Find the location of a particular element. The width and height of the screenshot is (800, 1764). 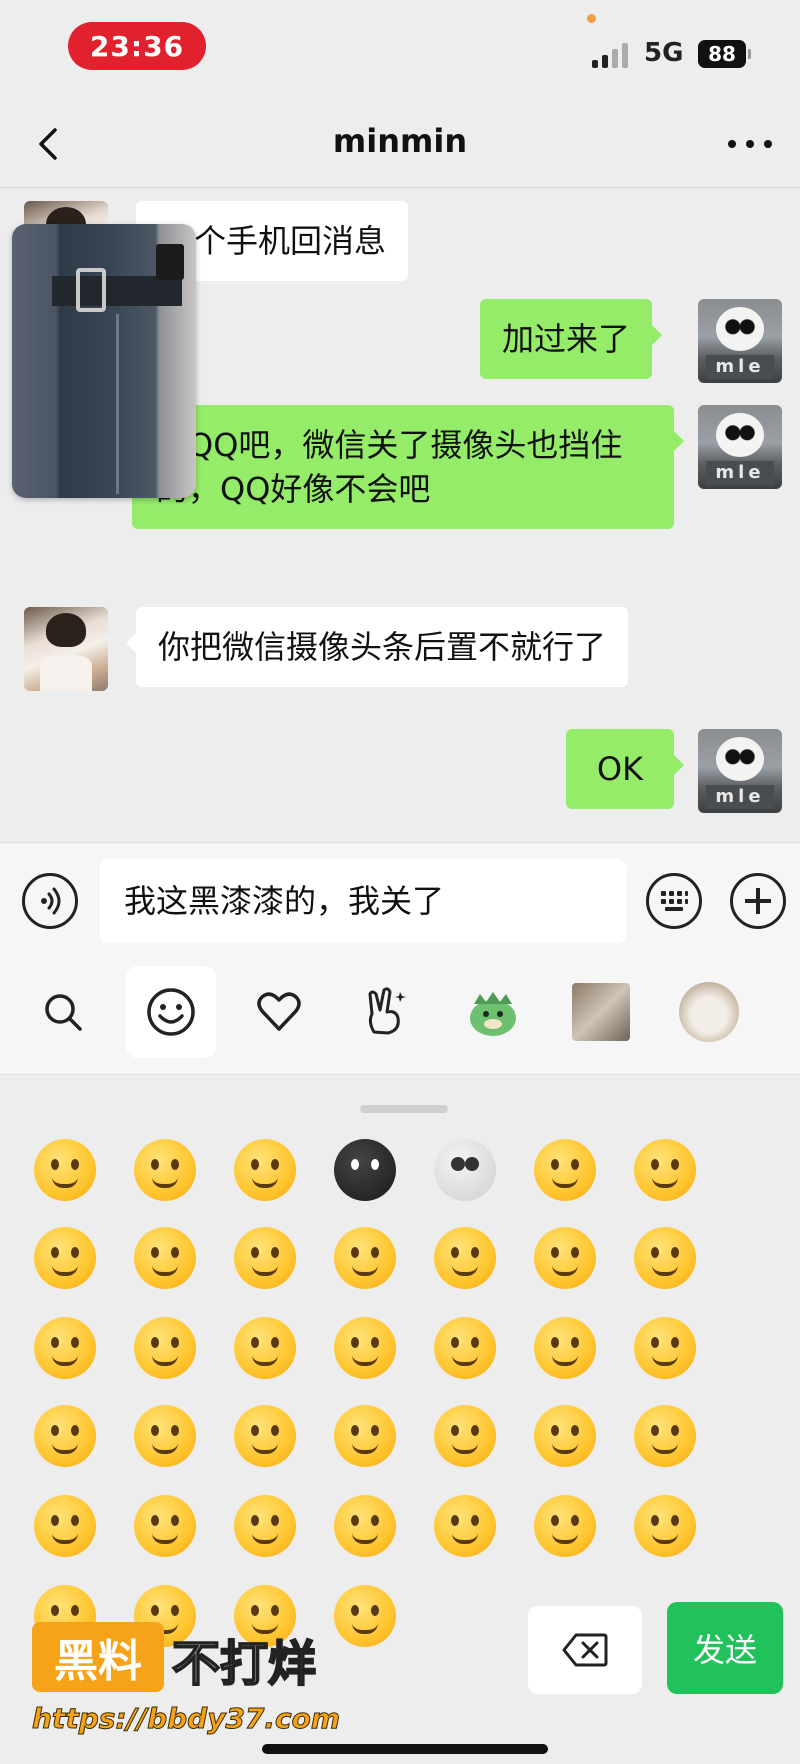

message-input: 我这黑漆漆的，我关了 is located at coordinates (363, 901).